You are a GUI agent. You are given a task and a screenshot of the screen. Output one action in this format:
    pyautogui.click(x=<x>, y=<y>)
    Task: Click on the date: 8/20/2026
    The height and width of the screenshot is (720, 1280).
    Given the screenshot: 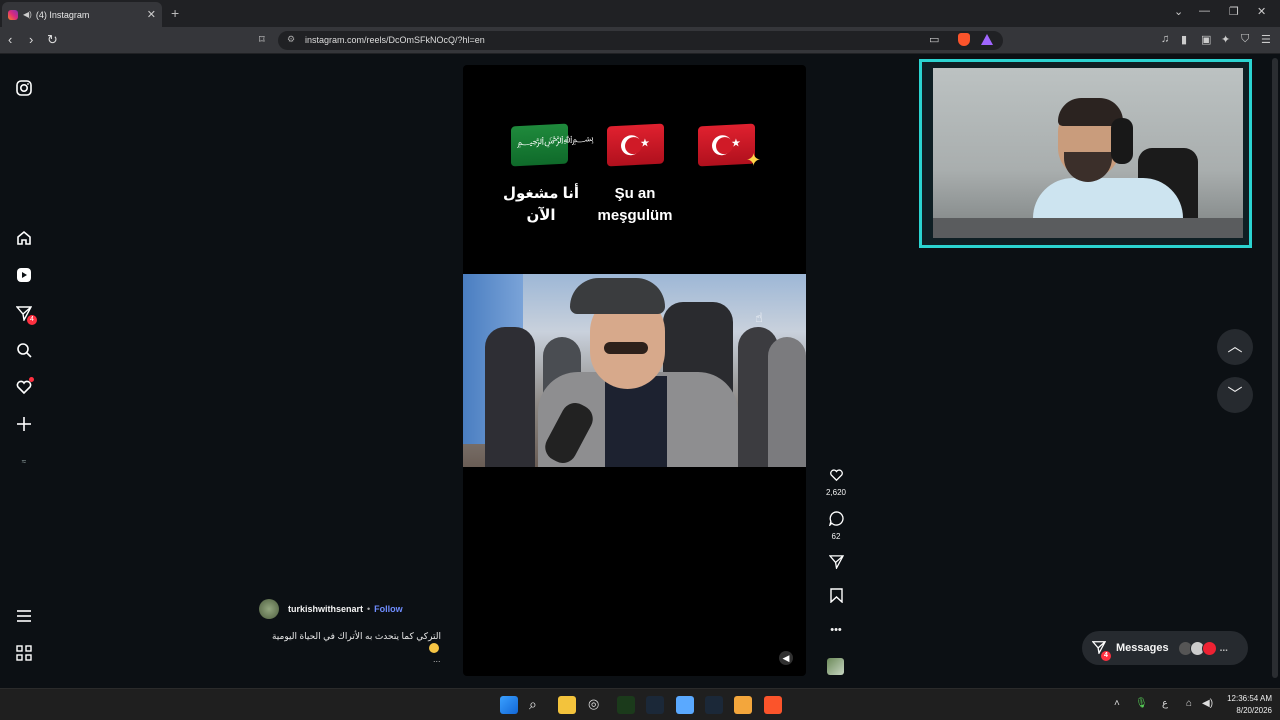 What is the action you would take?
    pyautogui.click(x=1254, y=710)
    